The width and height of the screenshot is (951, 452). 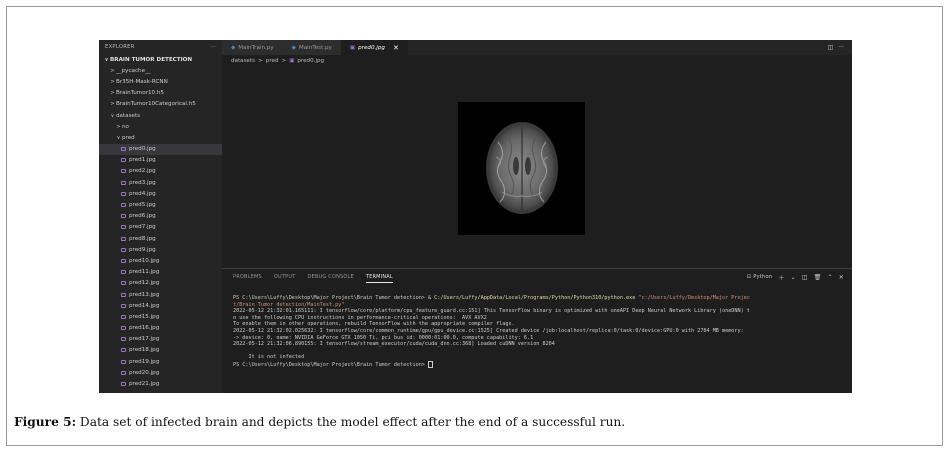 What do you see at coordinates (781, 277) in the screenshot?
I see `new-terminal-icon: ＋` at bounding box center [781, 277].